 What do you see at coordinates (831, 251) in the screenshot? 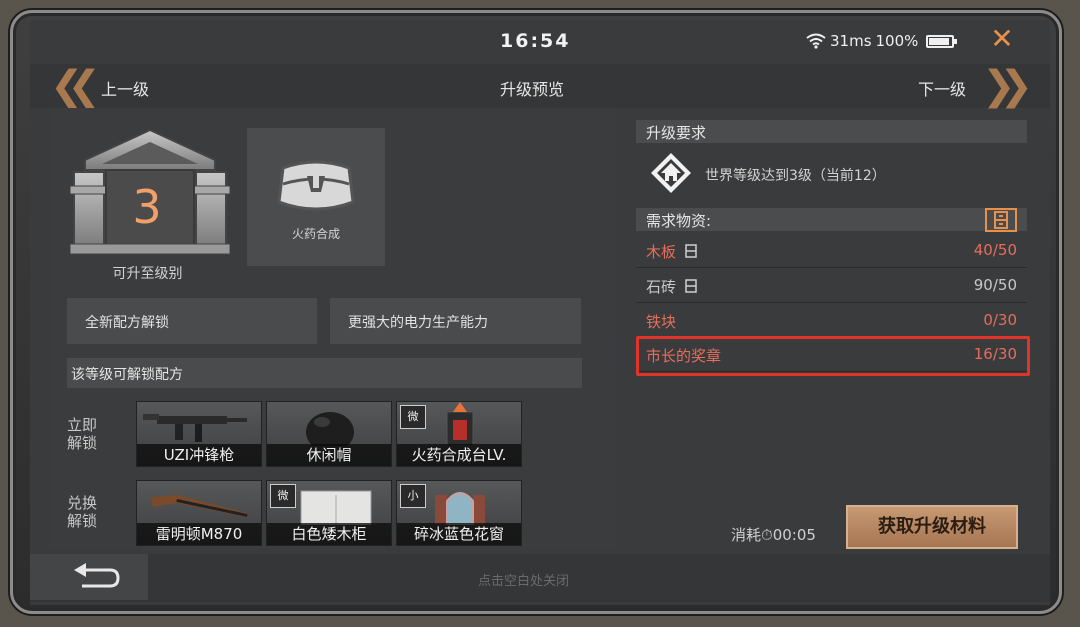
I see `material-row: 木板 40/50` at bounding box center [831, 251].